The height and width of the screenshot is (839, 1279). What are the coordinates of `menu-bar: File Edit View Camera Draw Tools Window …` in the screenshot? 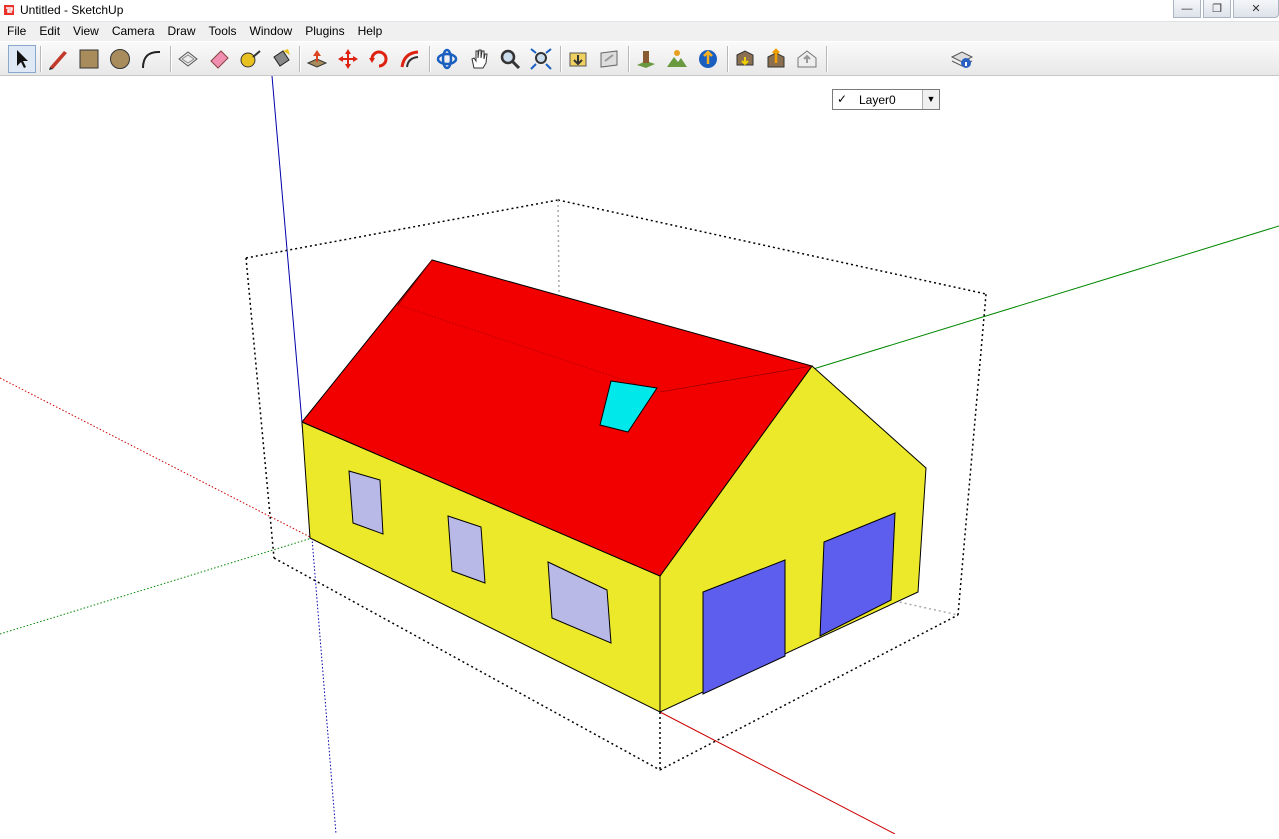 It's located at (639, 31).